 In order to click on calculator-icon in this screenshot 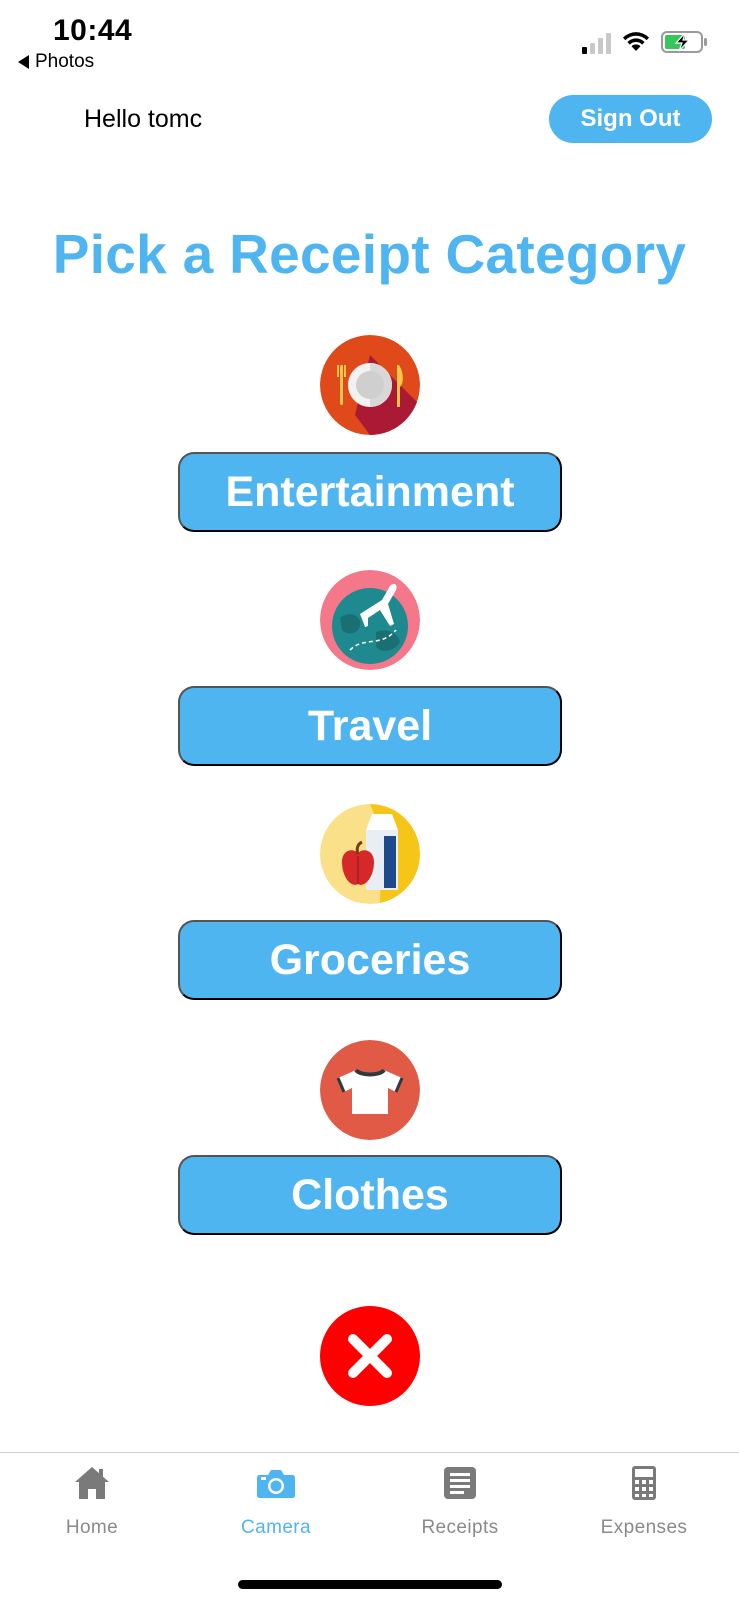, I will do `click(644, 1483)`.